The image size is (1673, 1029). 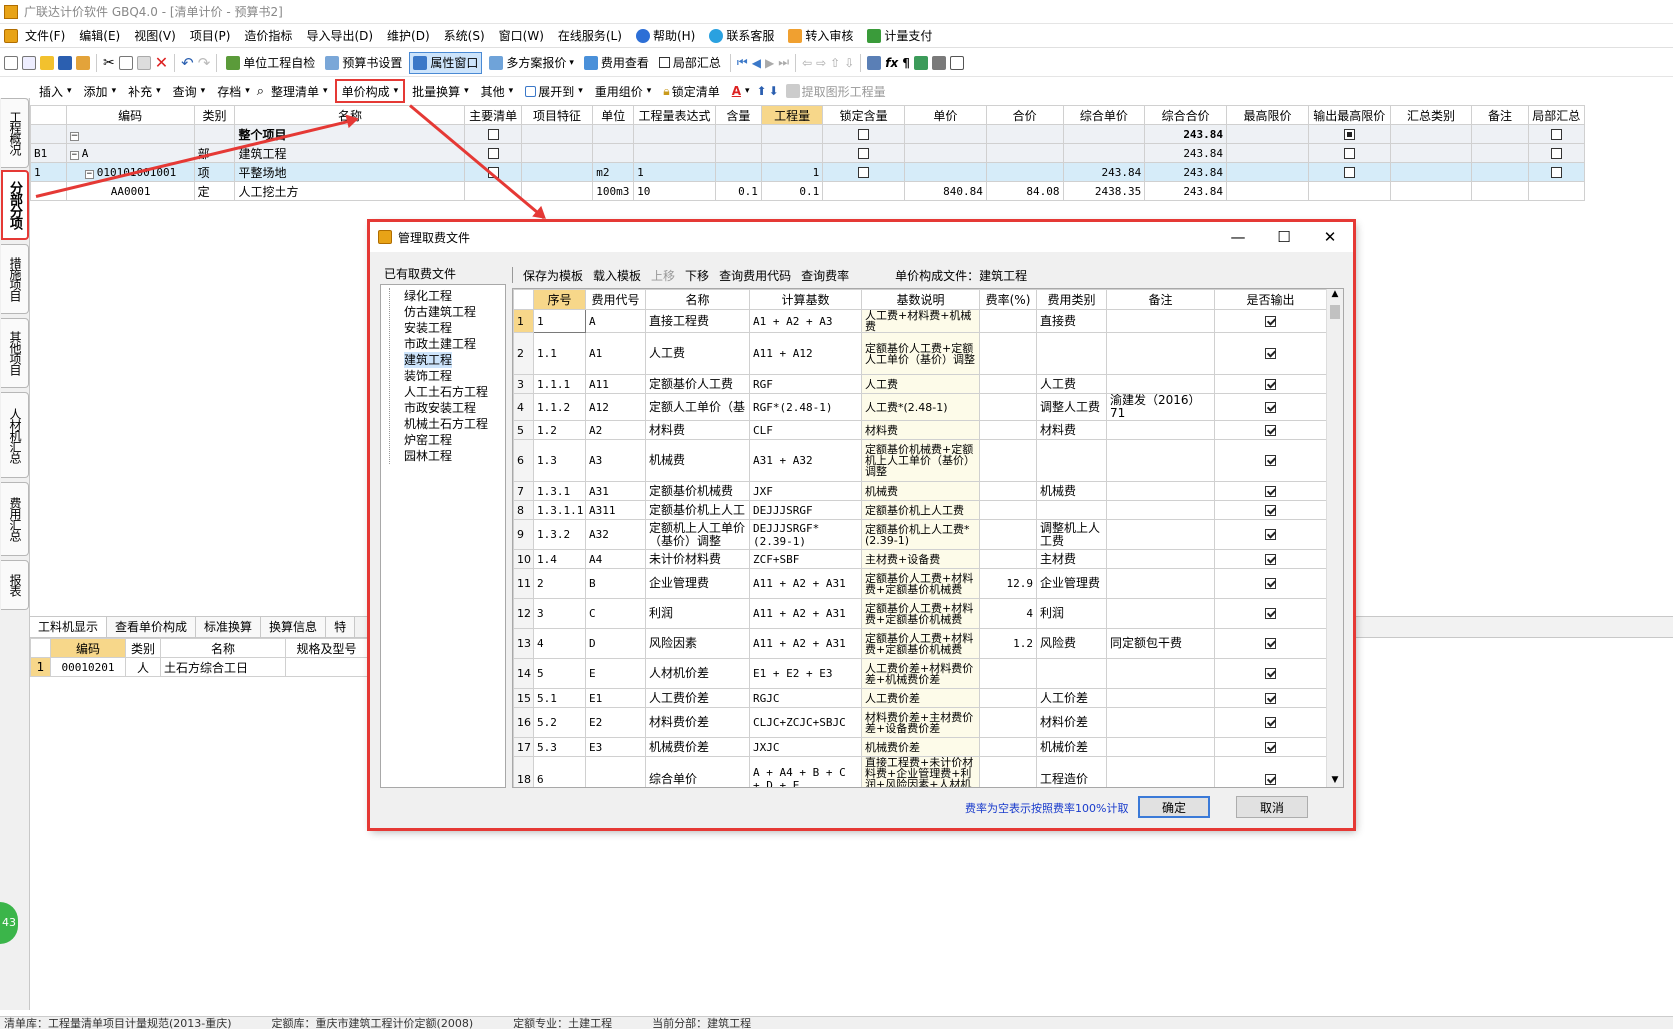 I want to click on cell-qty: 0.1, so click(x=792, y=191).